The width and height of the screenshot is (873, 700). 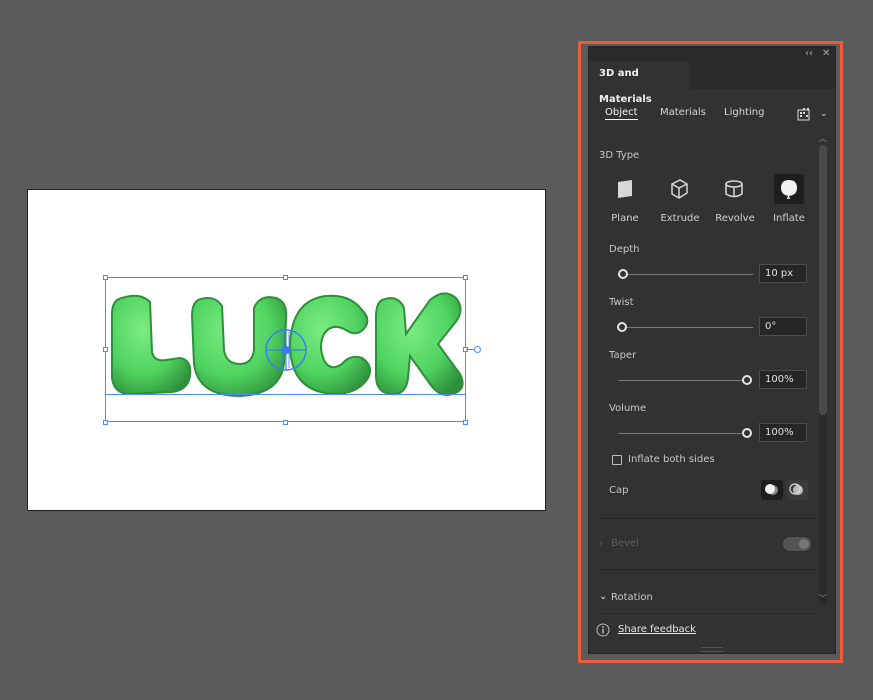 What do you see at coordinates (624, 249) in the screenshot?
I see `depth-label: Depth` at bounding box center [624, 249].